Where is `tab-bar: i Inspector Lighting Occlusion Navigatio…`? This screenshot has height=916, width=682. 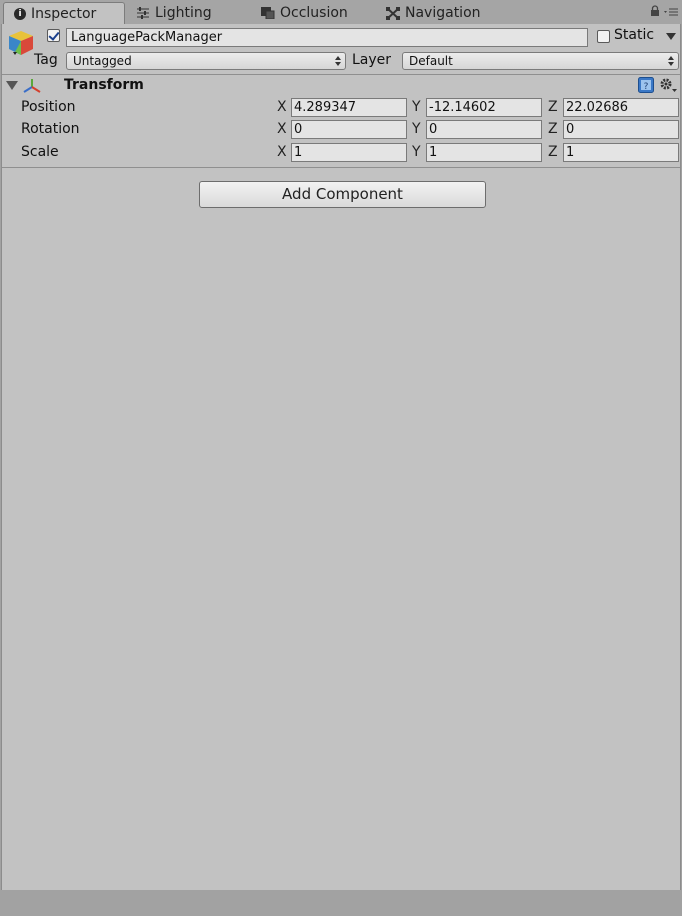
tab-bar: i Inspector Lighting Occlusion Navigatio… is located at coordinates (341, 12).